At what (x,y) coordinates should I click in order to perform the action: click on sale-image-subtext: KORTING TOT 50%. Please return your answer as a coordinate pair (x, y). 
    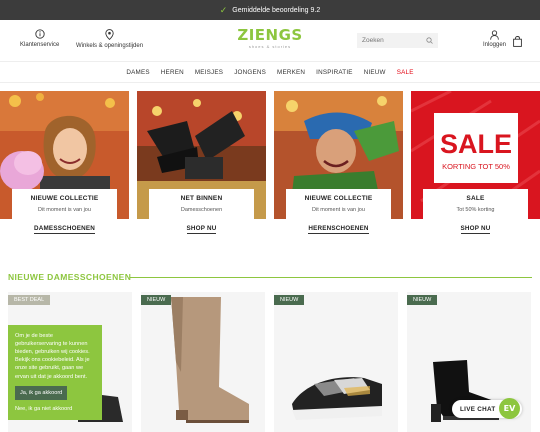
    Looking at the image, I should click on (476, 166).